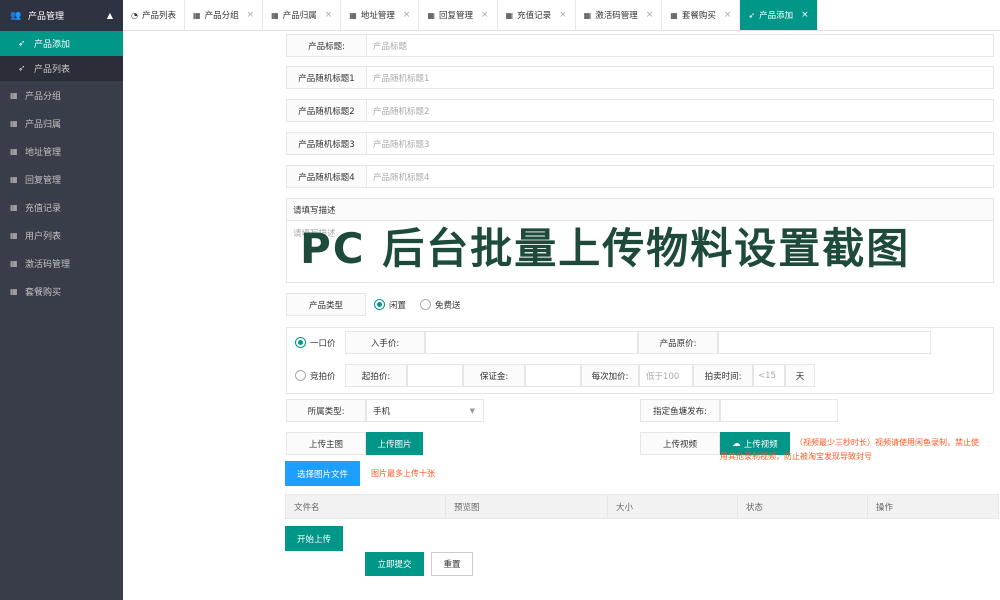  Describe the element at coordinates (52, 70) in the screenshot. I see `sidebar-item-label: 产品列表` at that location.